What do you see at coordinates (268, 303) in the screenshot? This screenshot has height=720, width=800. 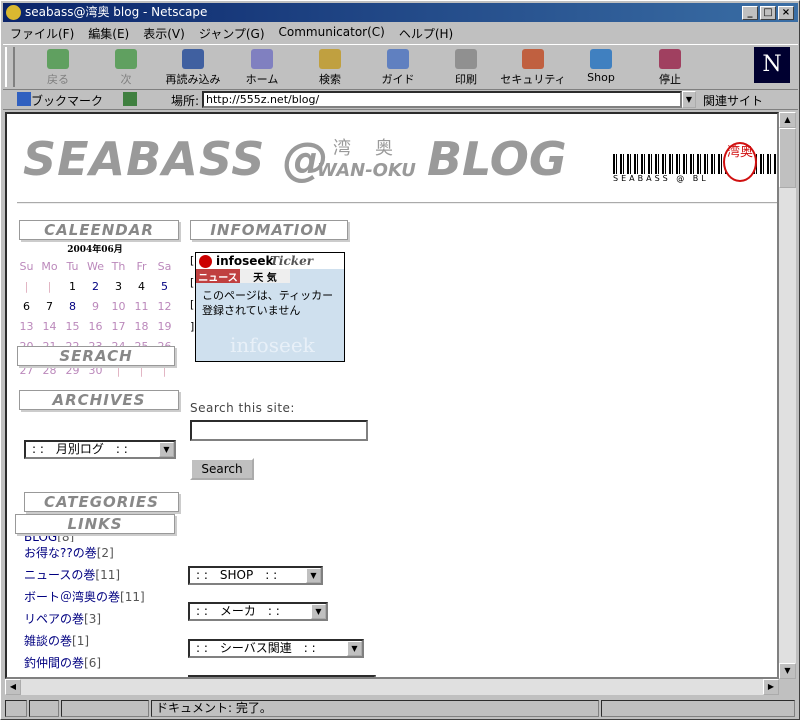 I see `ticker-message: このページは、ティッカー登録されていません` at bounding box center [268, 303].